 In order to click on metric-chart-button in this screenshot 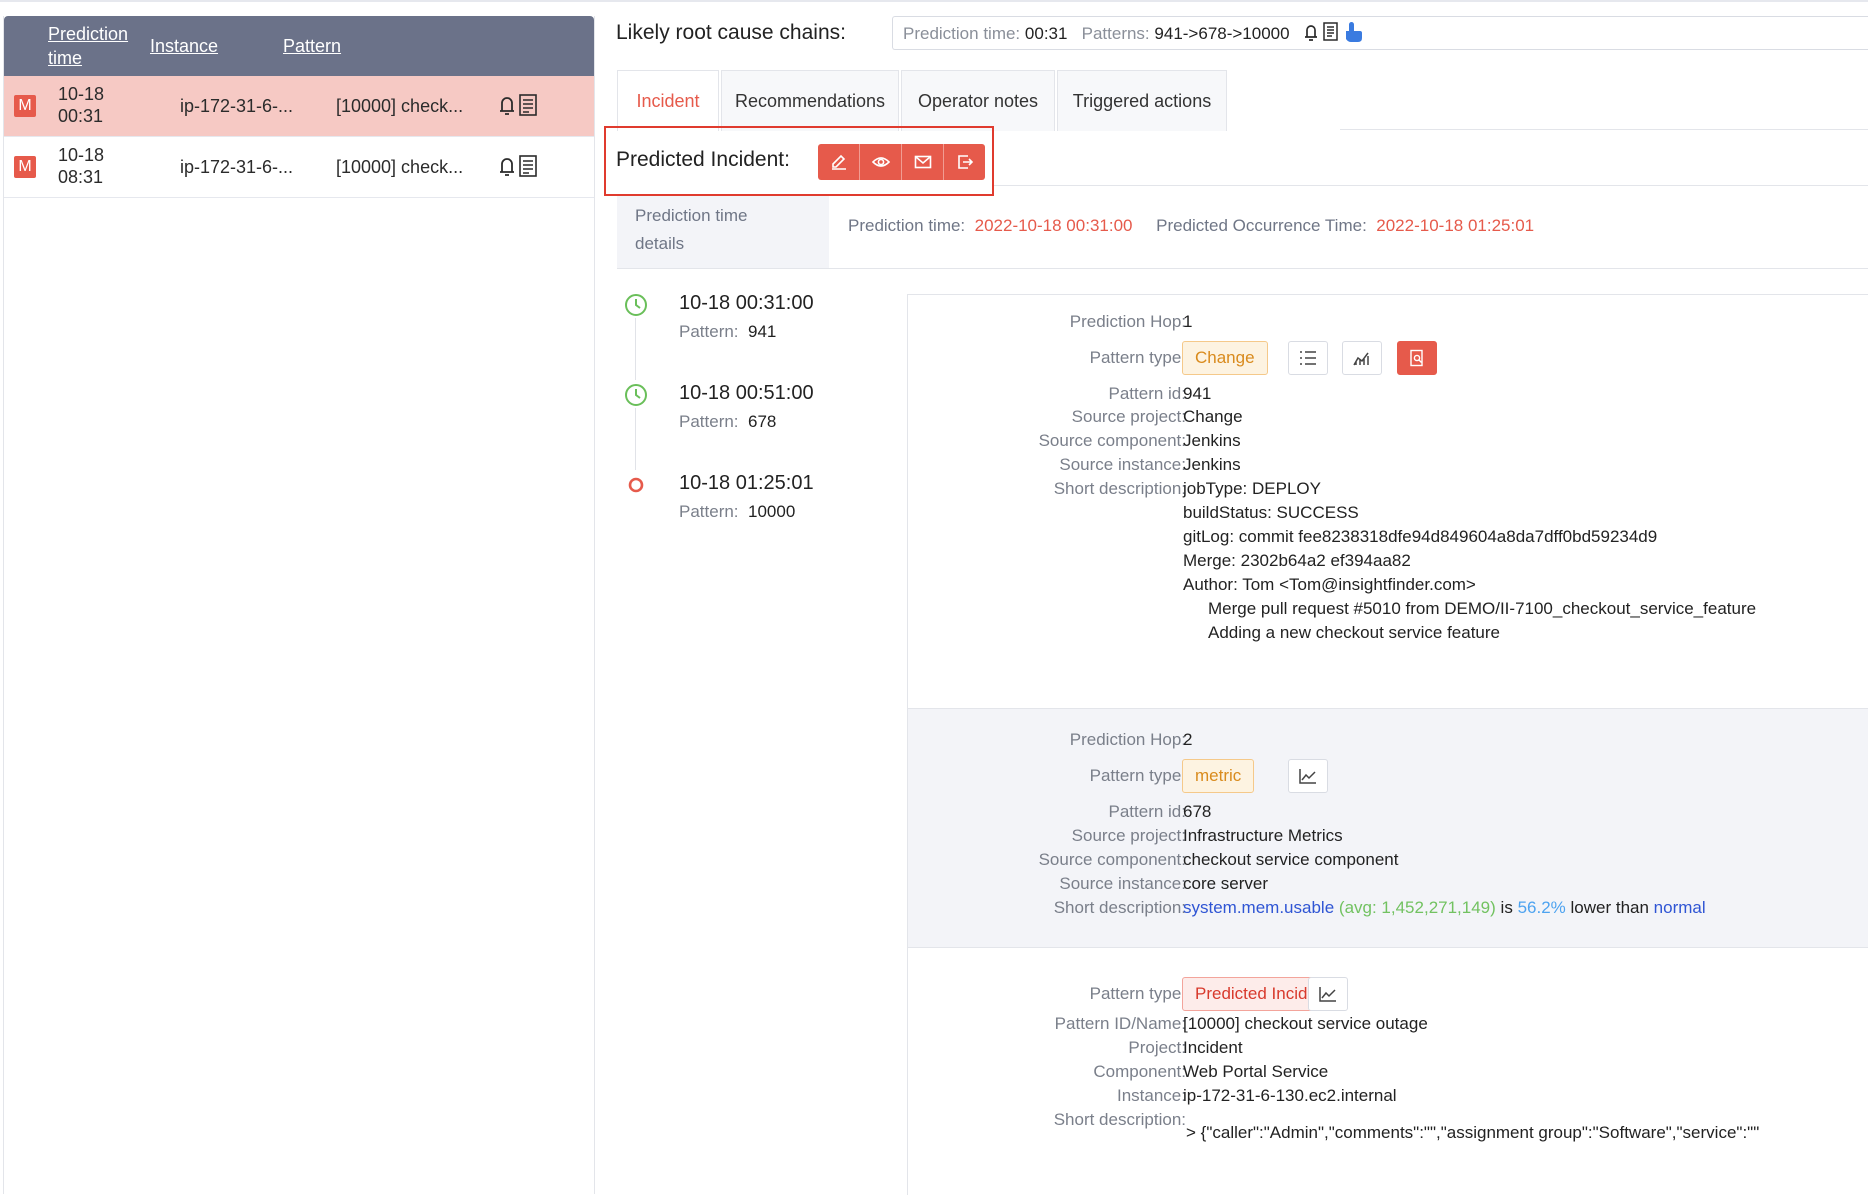, I will do `click(1362, 358)`.